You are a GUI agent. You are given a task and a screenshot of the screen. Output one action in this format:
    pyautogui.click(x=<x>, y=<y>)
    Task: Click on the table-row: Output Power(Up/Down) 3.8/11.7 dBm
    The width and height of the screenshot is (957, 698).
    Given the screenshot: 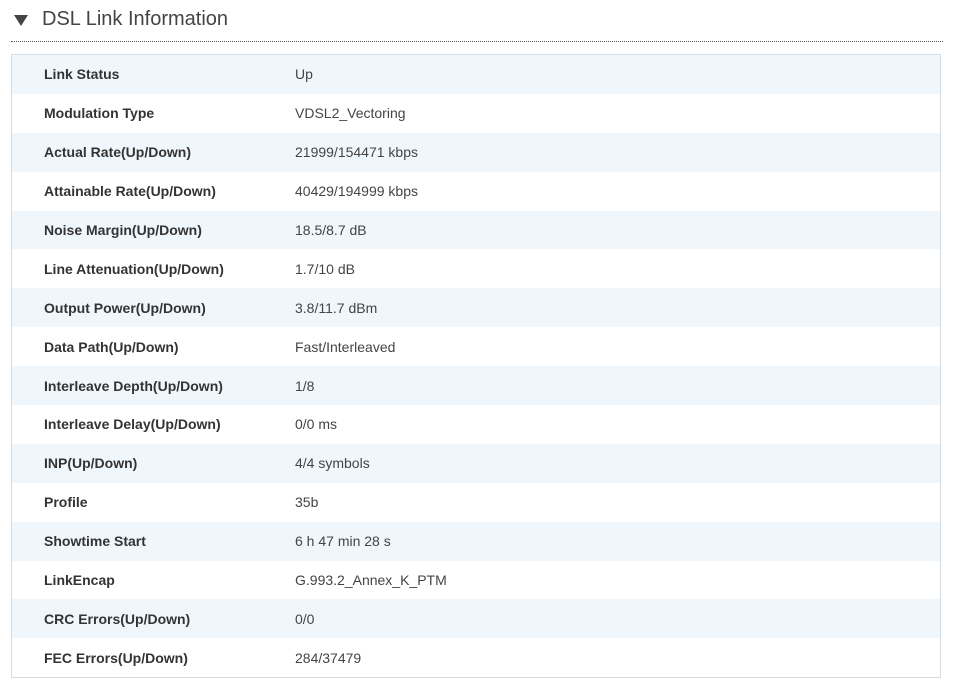 What is the action you would take?
    pyautogui.click(x=476, y=308)
    